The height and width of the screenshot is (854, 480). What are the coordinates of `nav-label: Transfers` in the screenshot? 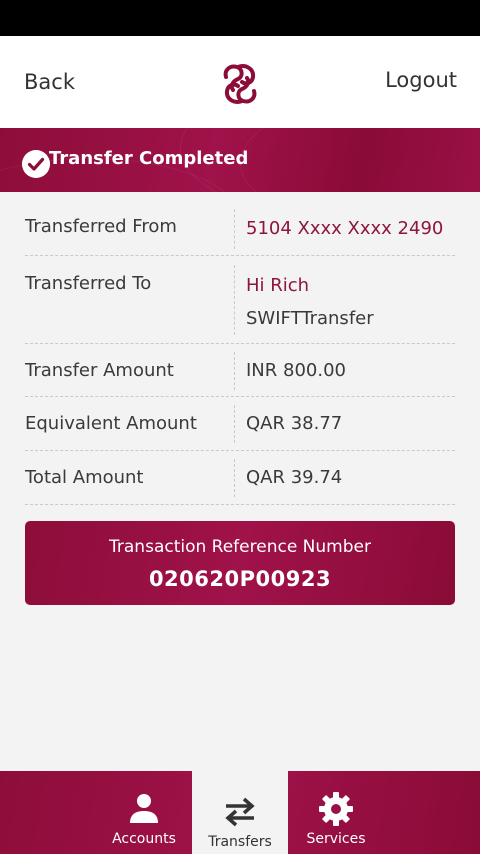 It's located at (240, 842).